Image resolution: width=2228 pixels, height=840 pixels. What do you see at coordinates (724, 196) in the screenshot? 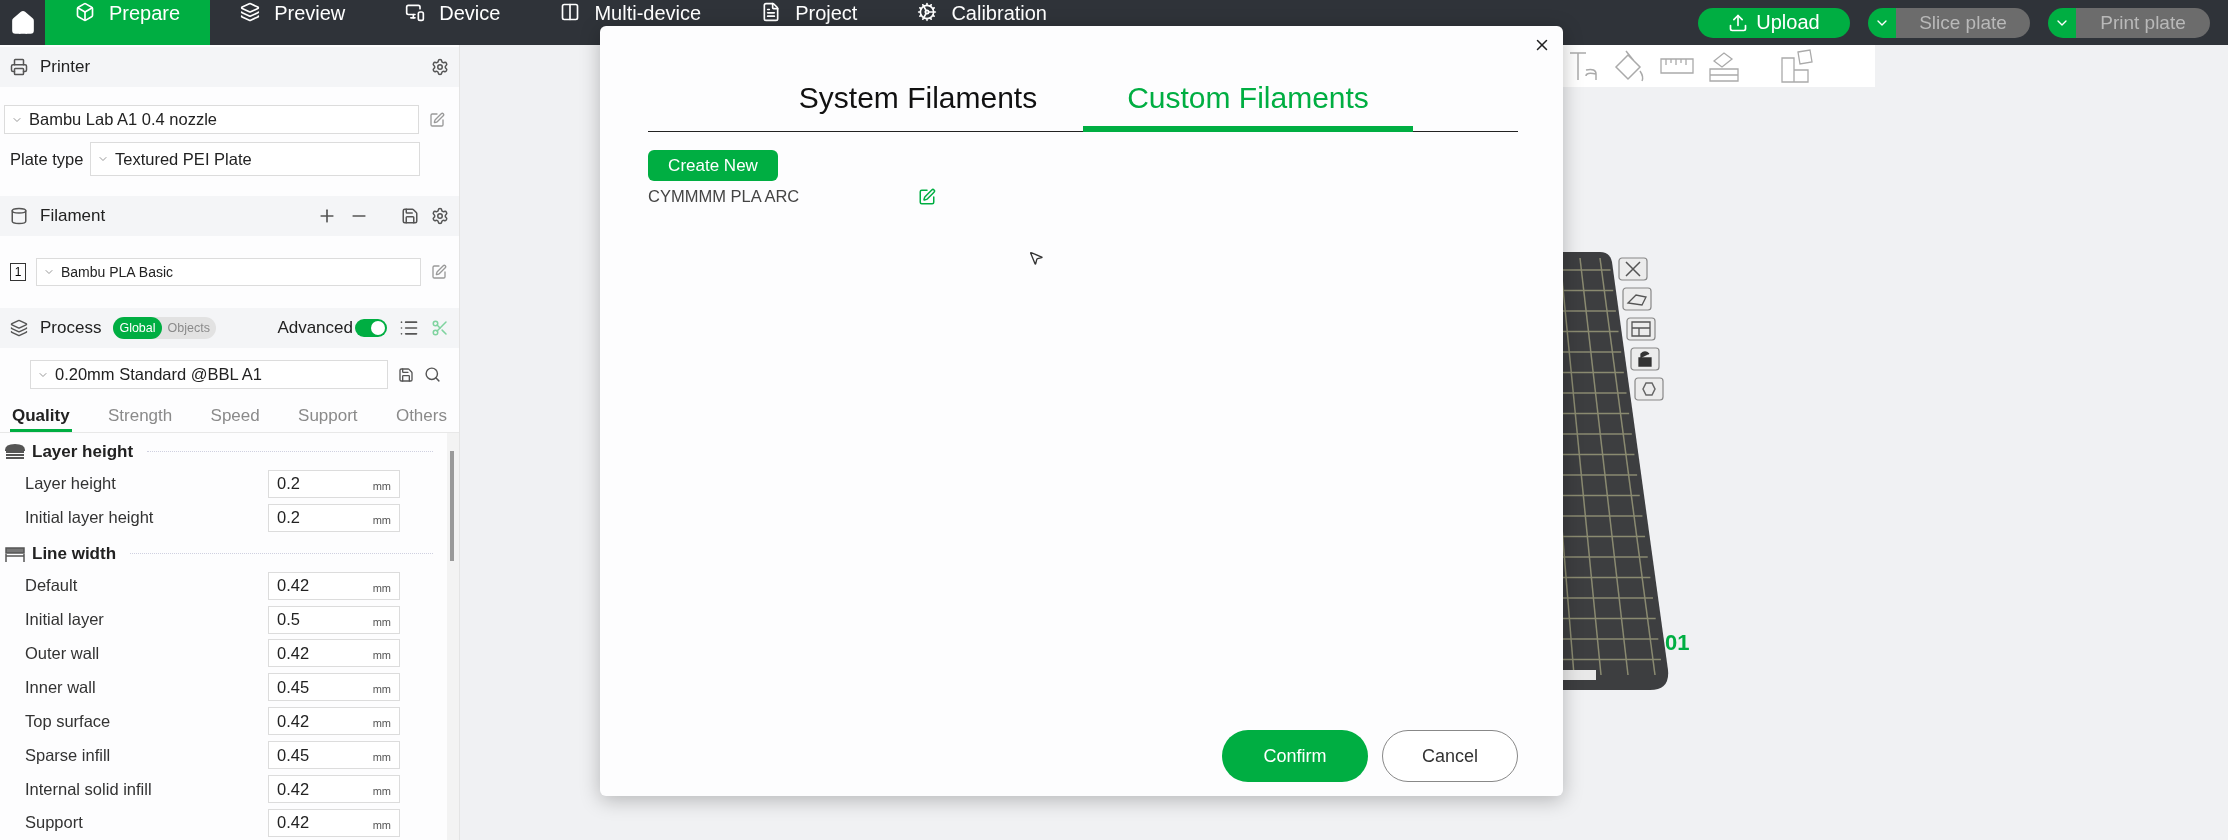
I see `filament-name: CYMMMM PLA ARC` at bounding box center [724, 196].